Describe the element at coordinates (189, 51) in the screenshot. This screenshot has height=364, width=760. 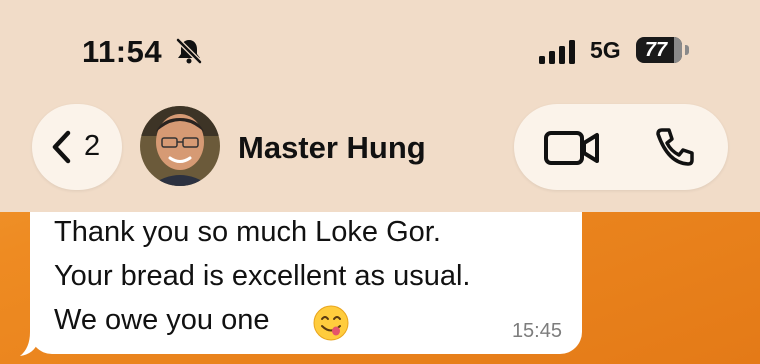
I see `bell-slash-icon` at that location.